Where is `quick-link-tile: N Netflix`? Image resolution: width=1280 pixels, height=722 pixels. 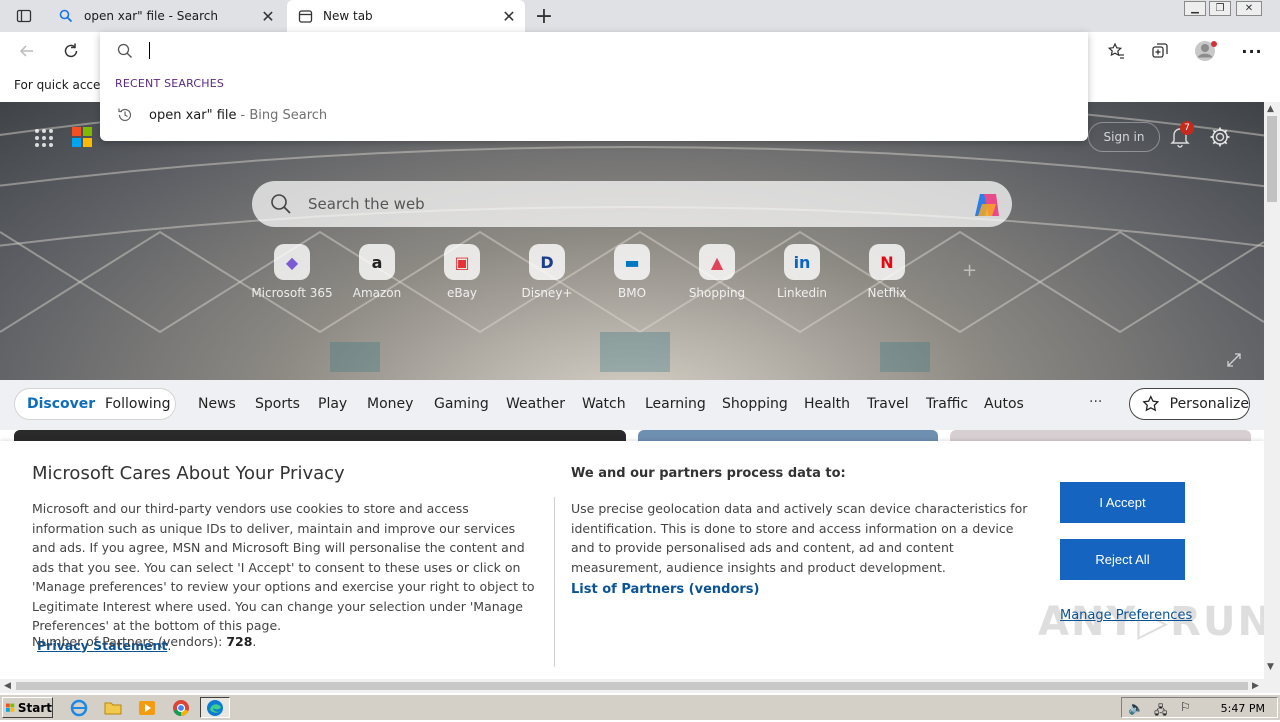
quick-link-tile: N Netflix is located at coordinates (887, 274).